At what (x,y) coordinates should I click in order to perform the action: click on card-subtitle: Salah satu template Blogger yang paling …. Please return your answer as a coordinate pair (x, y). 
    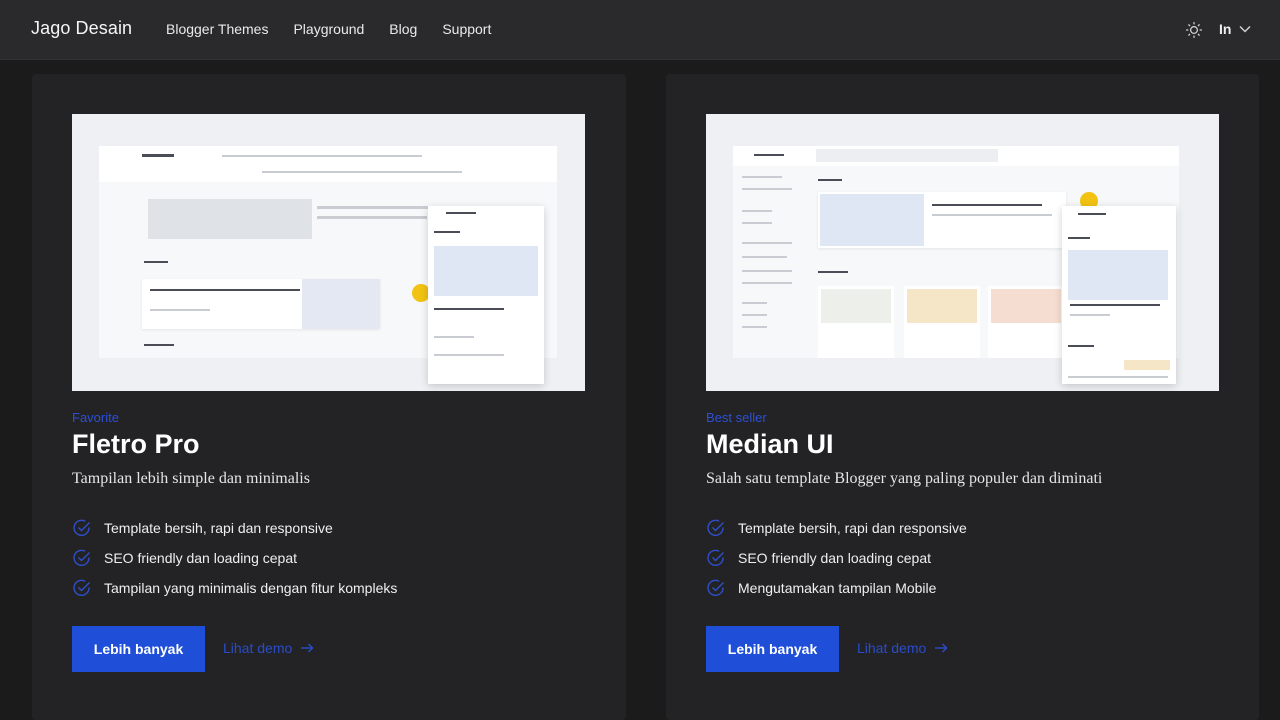
    Looking at the image, I should click on (904, 478).